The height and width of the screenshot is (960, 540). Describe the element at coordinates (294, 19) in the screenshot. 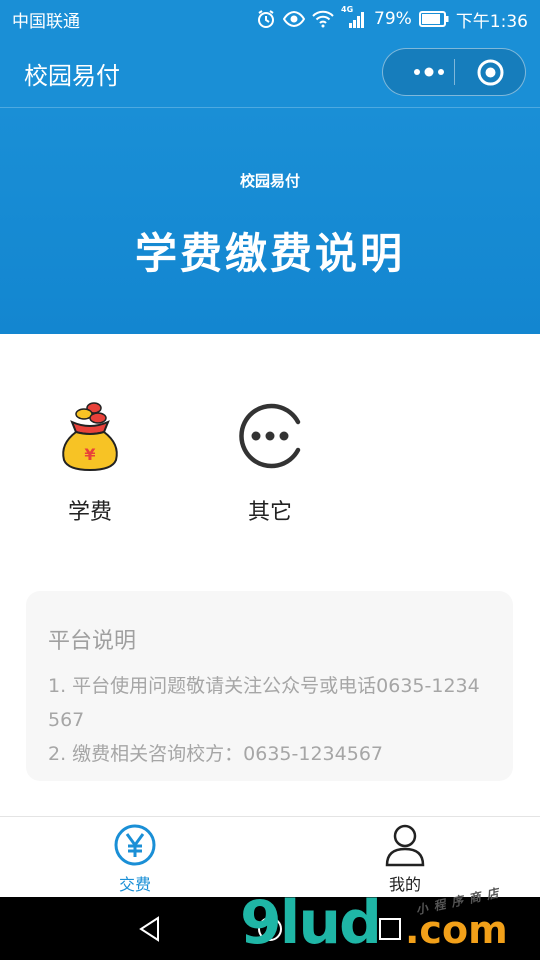

I see `eye-icon` at that location.